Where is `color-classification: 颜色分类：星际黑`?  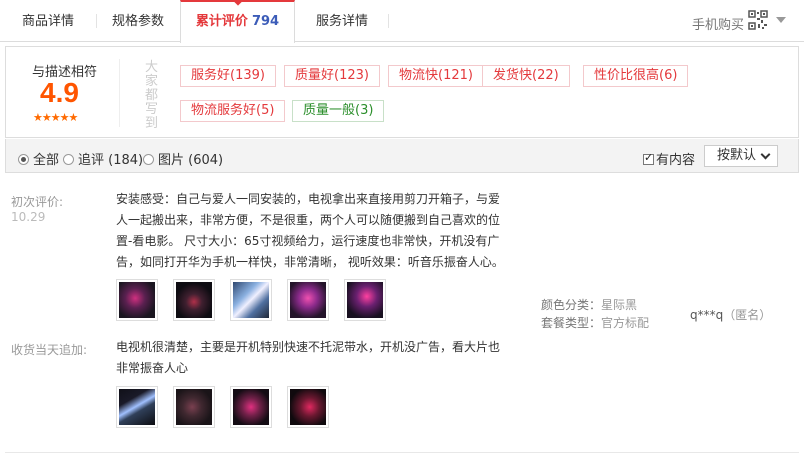 color-classification: 颜色分类：星际黑 is located at coordinates (589, 304).